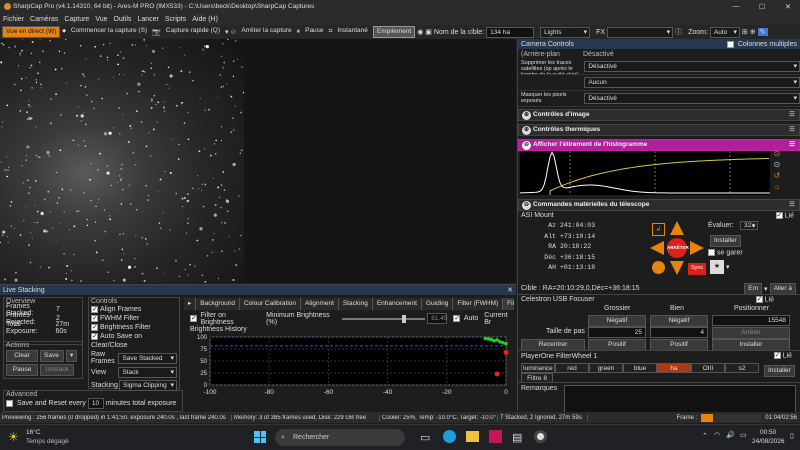 This screenshot has height=450, width=800. I want to click on focuser-linked-checkbox, so click(759, 299).